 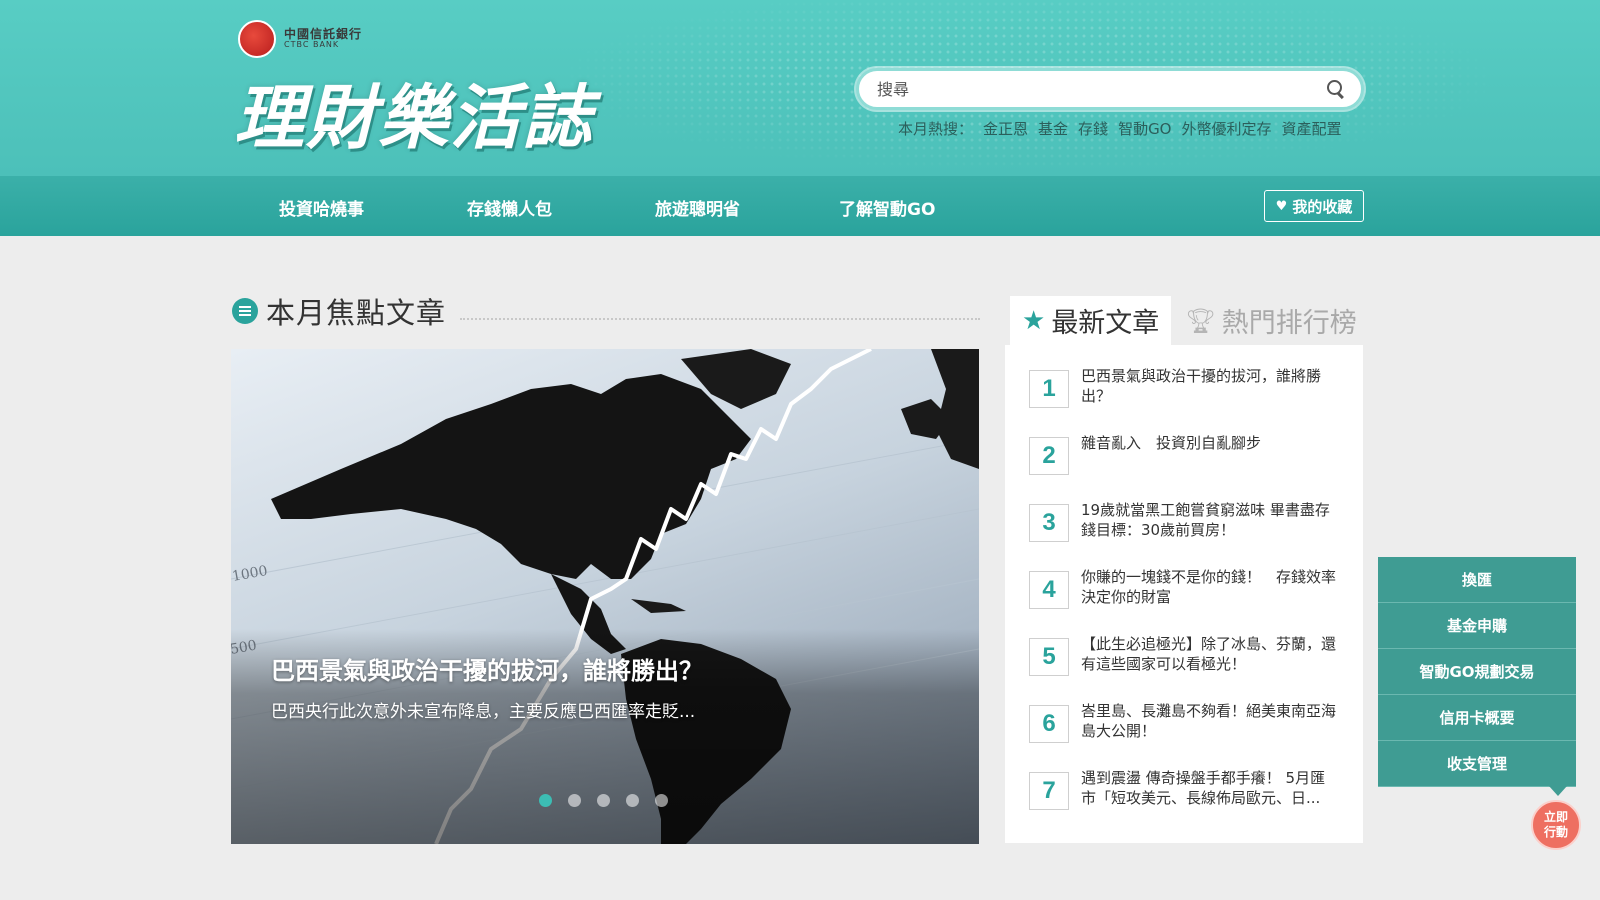 What do you see at coordinates (1053, 128) in the screenshot?
I see `hot-term-link: 基金` at bounding box center [1053, 128].